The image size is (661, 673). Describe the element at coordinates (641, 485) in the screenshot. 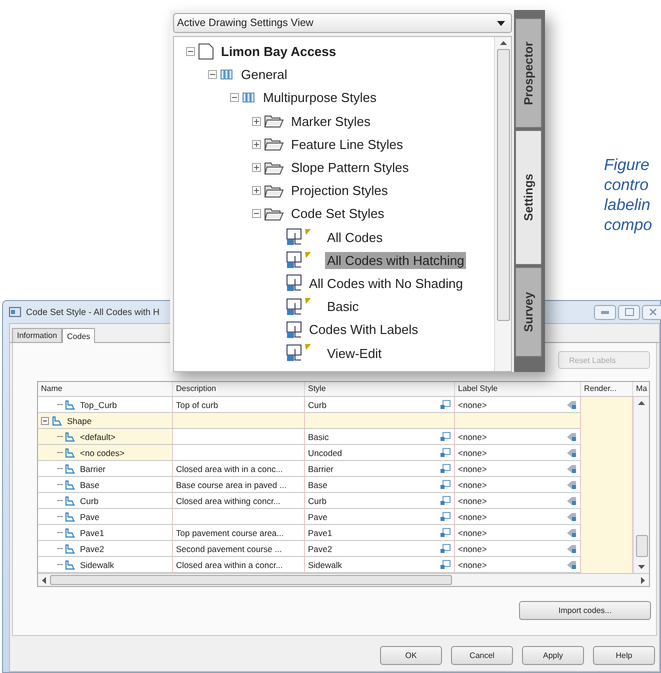

I see `vertical-scrollbar` at that location.